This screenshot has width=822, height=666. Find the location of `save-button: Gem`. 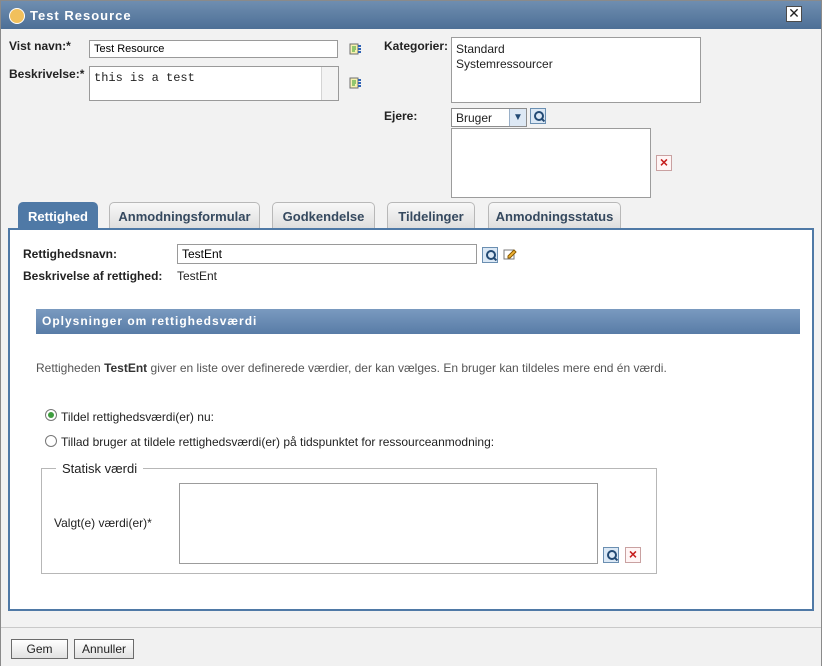

save-button: Gem is located at coordinates (39, 649).